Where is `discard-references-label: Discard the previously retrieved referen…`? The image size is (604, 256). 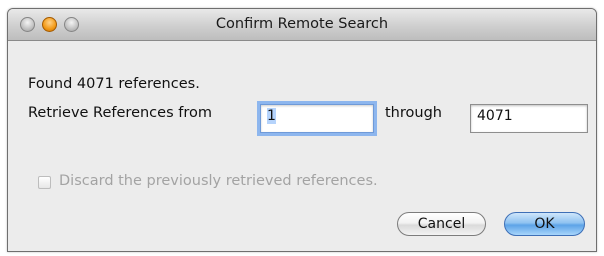 discard-references-label: Discard the previously retrieved referen… is located at coordinates (218, 181).